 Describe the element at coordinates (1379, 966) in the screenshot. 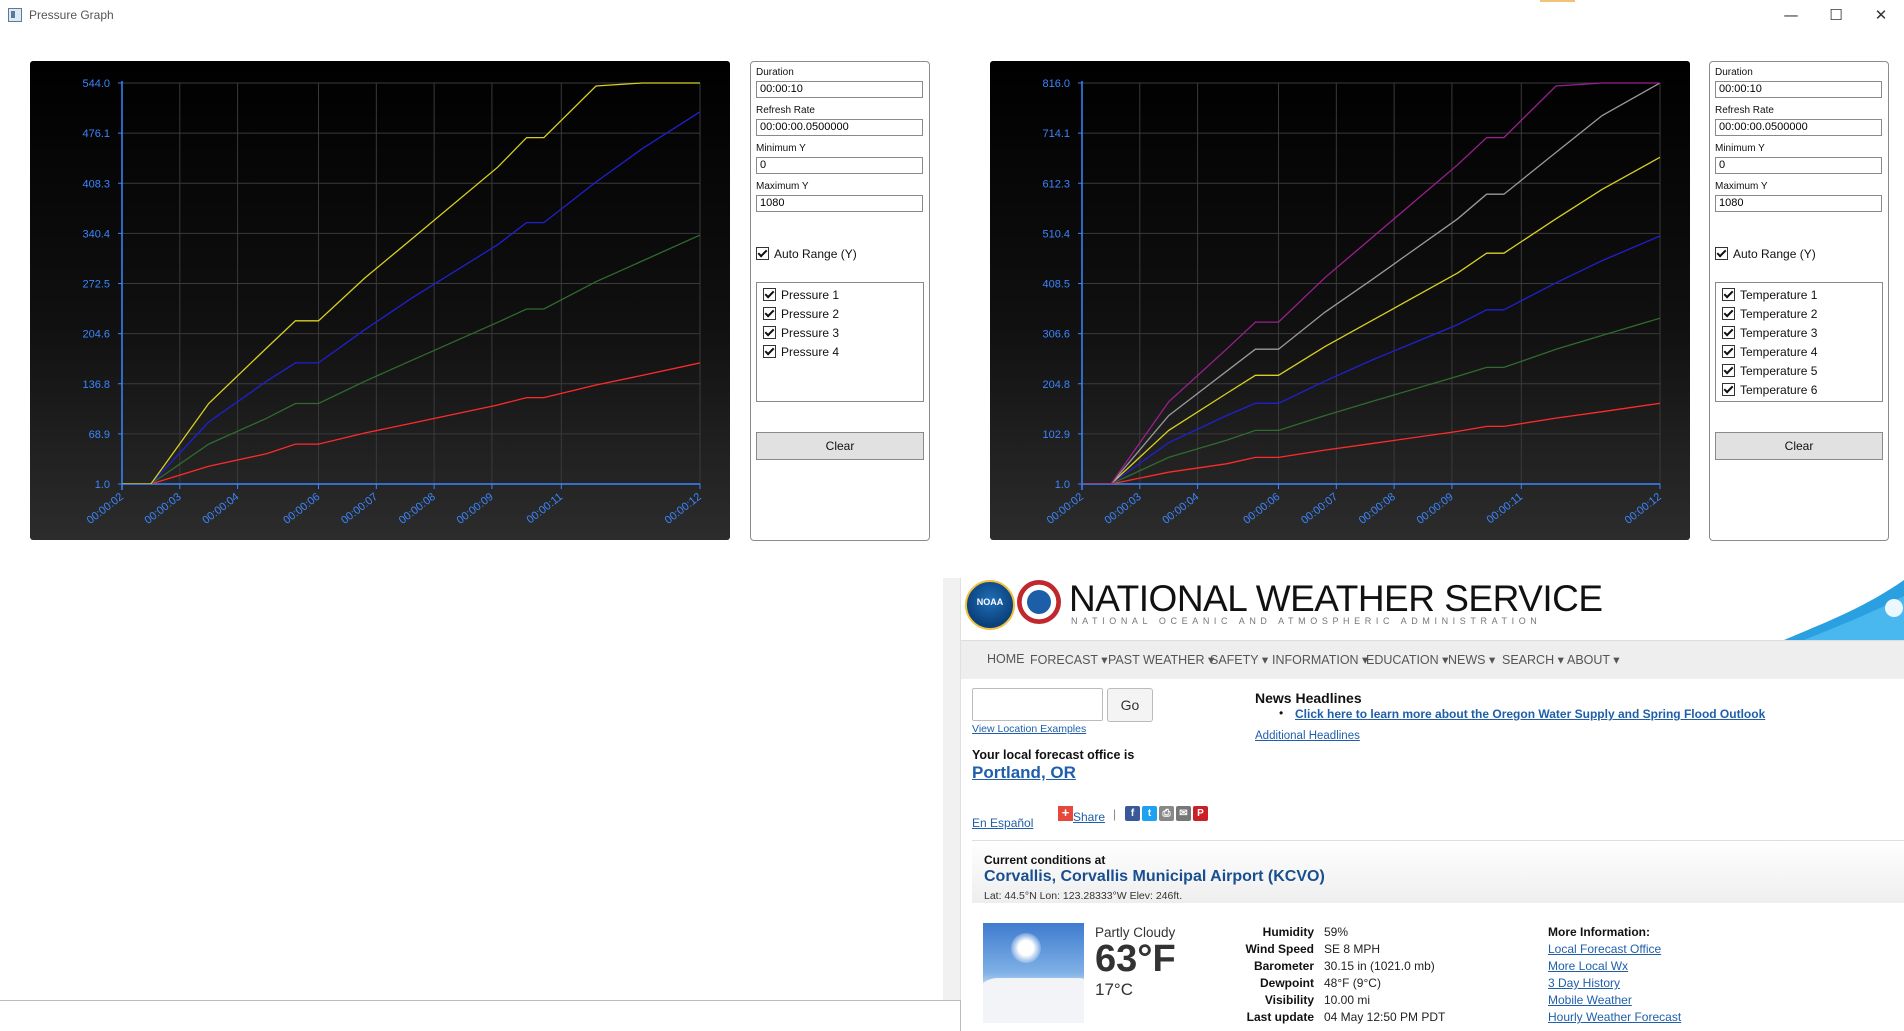

I see `detail-value: 30.15 in (1021.0 mb)` at that location.